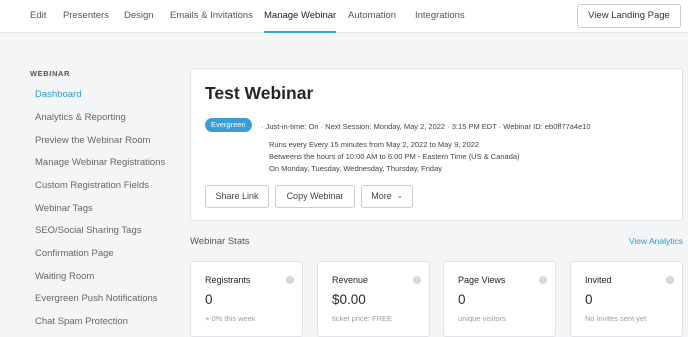 The image size is (688, 337). Describe the element at coordinates (499, 299) in the screenshot. I see `stat-card-page-views: Page Views i 0 unique visitors` at that location.